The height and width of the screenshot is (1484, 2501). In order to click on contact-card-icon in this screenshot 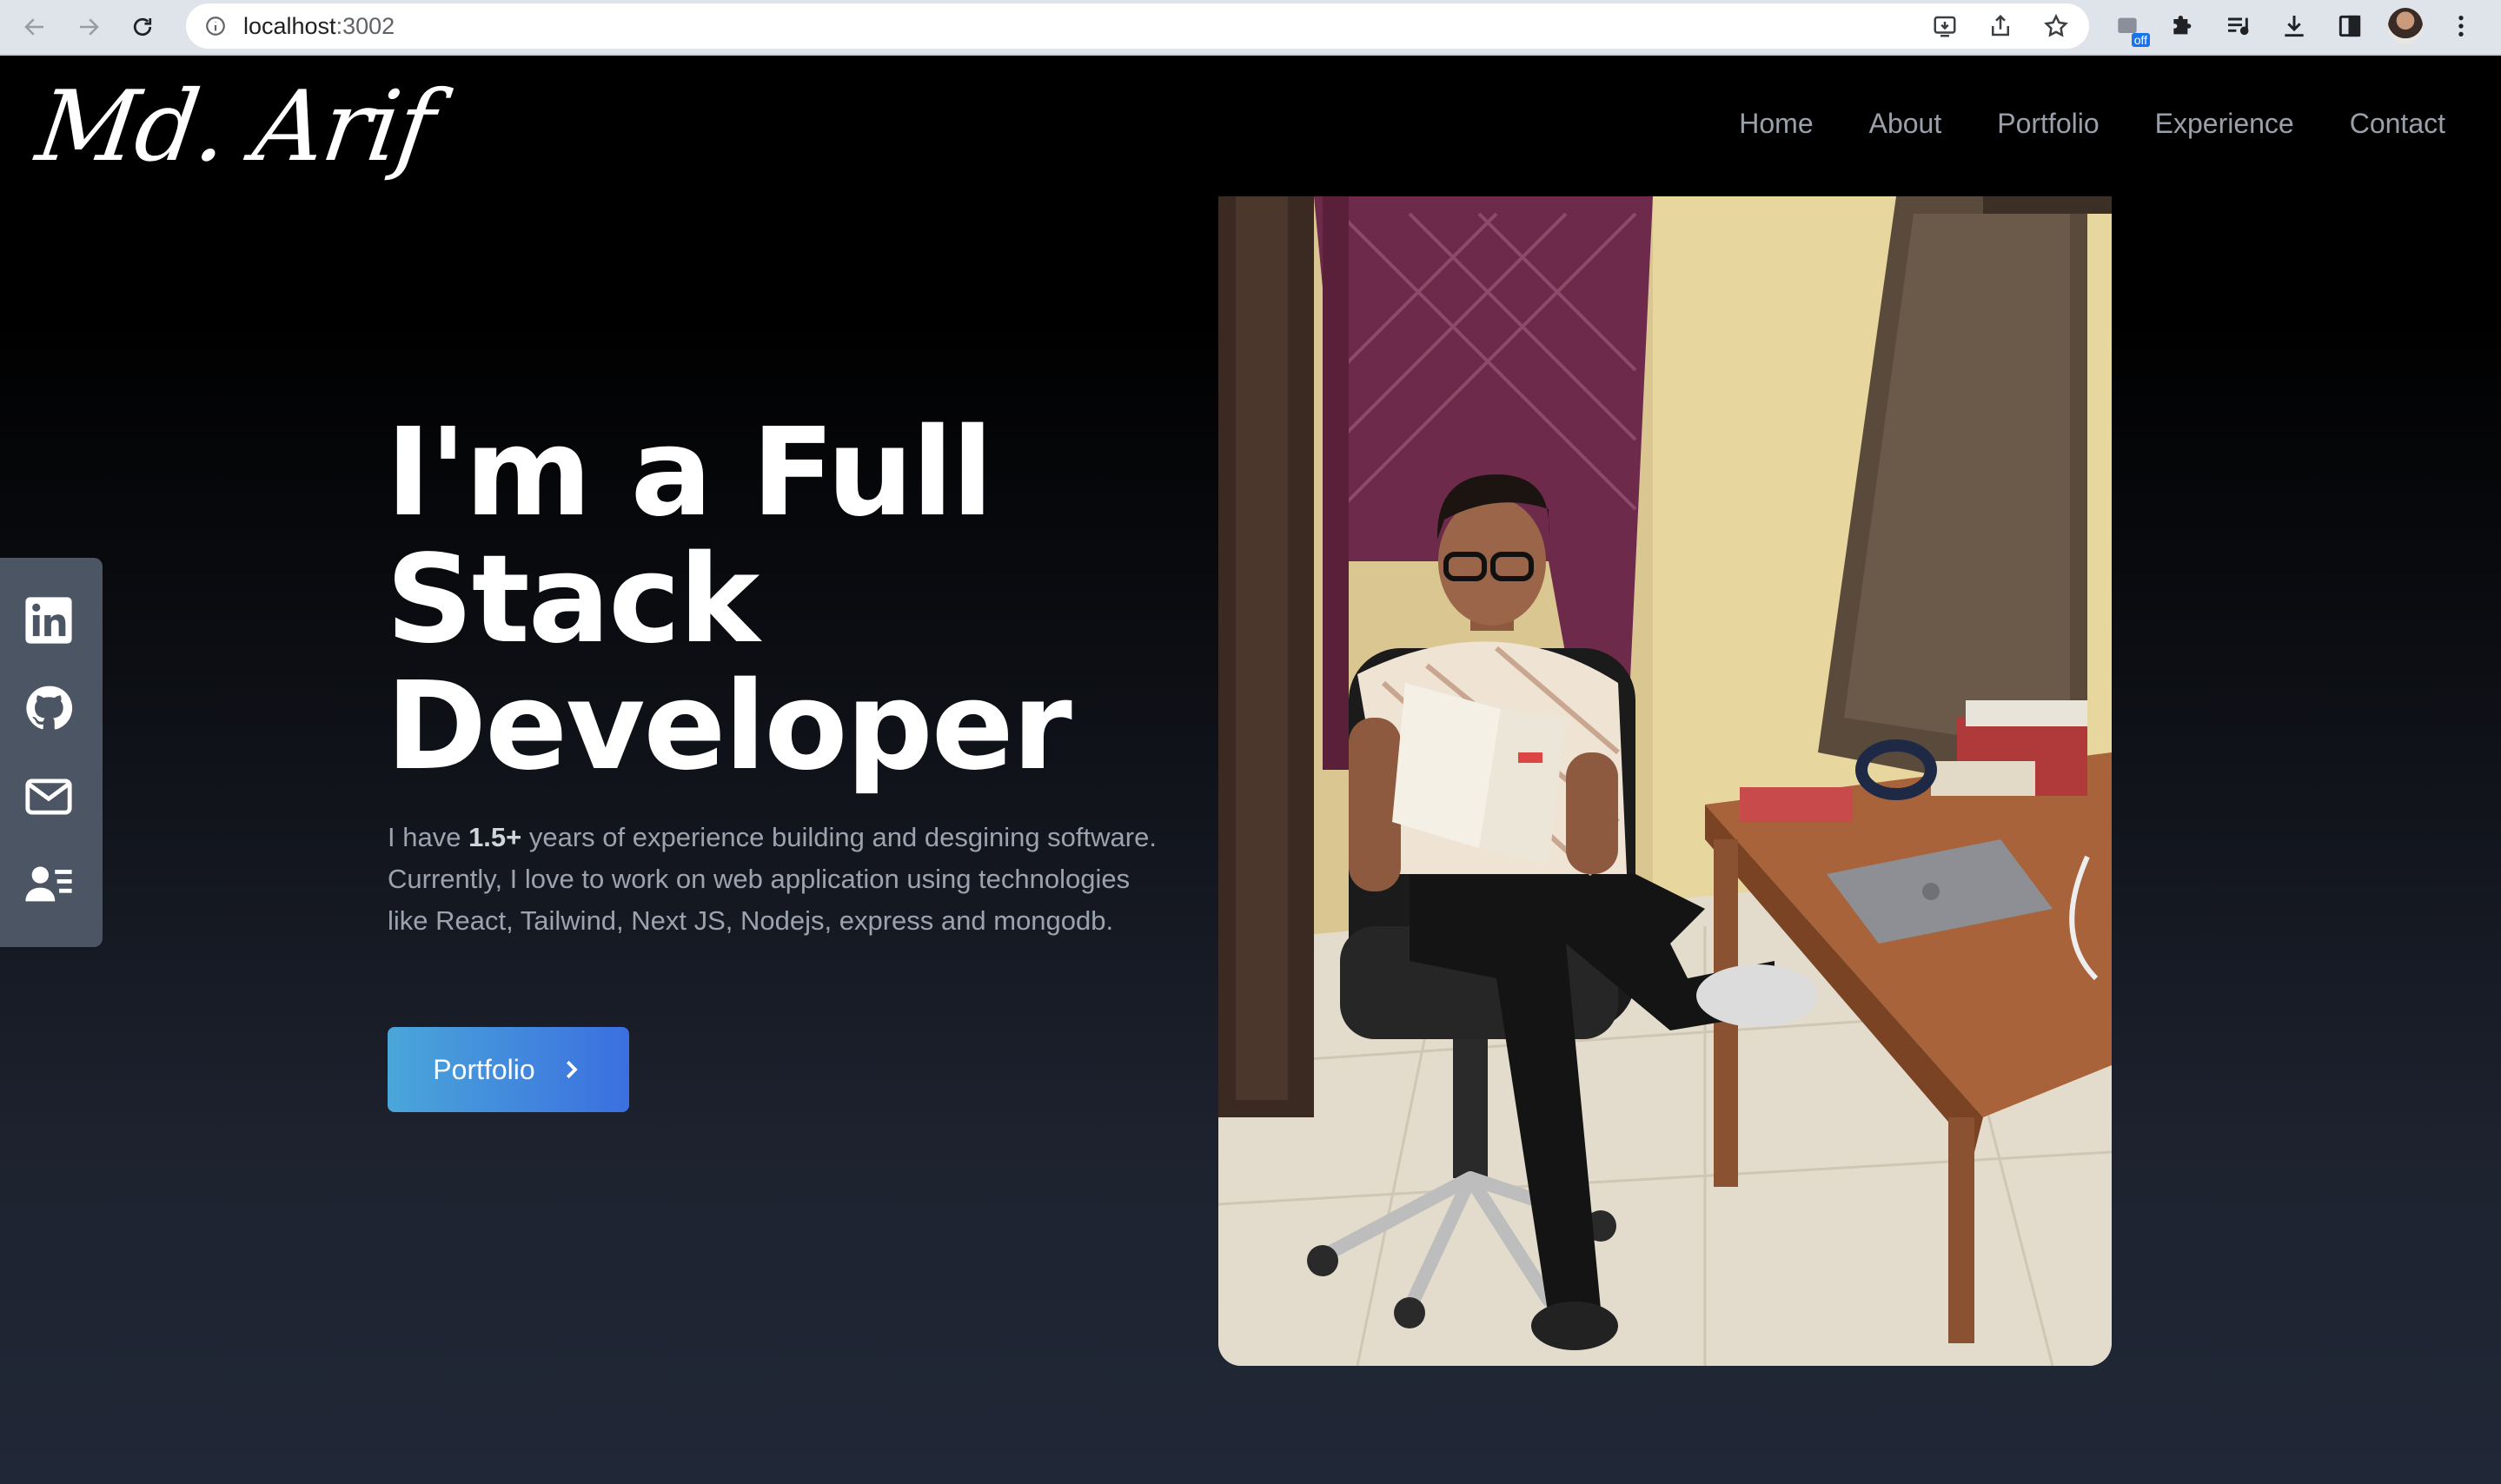, I will do `click(49, 884)`.